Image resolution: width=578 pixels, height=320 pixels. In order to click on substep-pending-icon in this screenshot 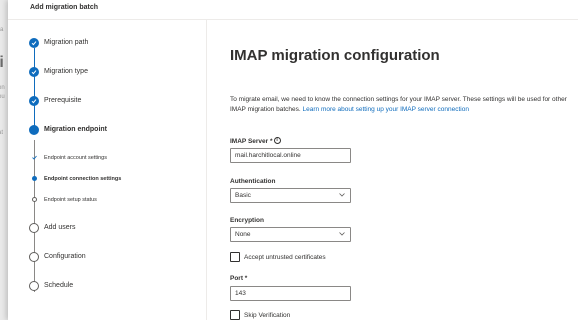, I will do `click(34, 199)`.